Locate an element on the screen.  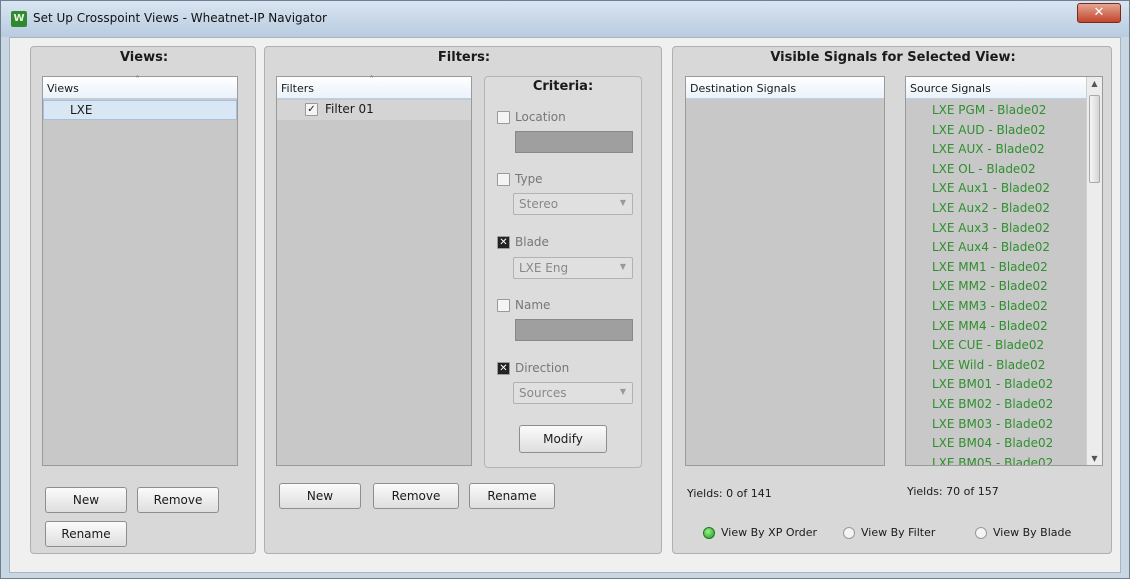
direction-dropdown: Sources ▼ is located at coordinates (573, 393).